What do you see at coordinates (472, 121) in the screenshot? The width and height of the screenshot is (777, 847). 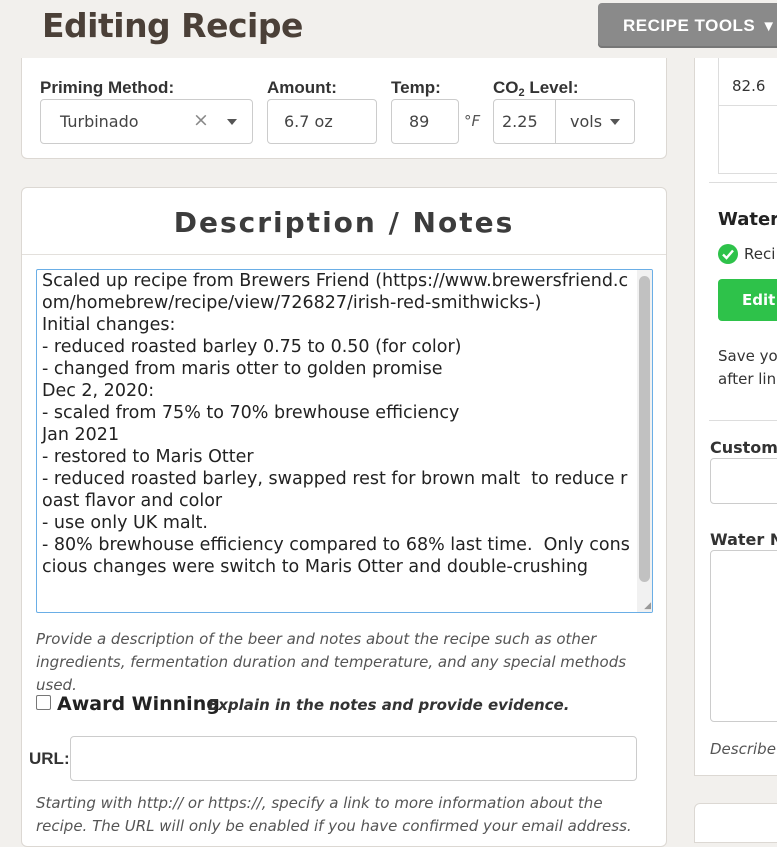 I see `temp-unit: °F` at bounding box center [472, 121].